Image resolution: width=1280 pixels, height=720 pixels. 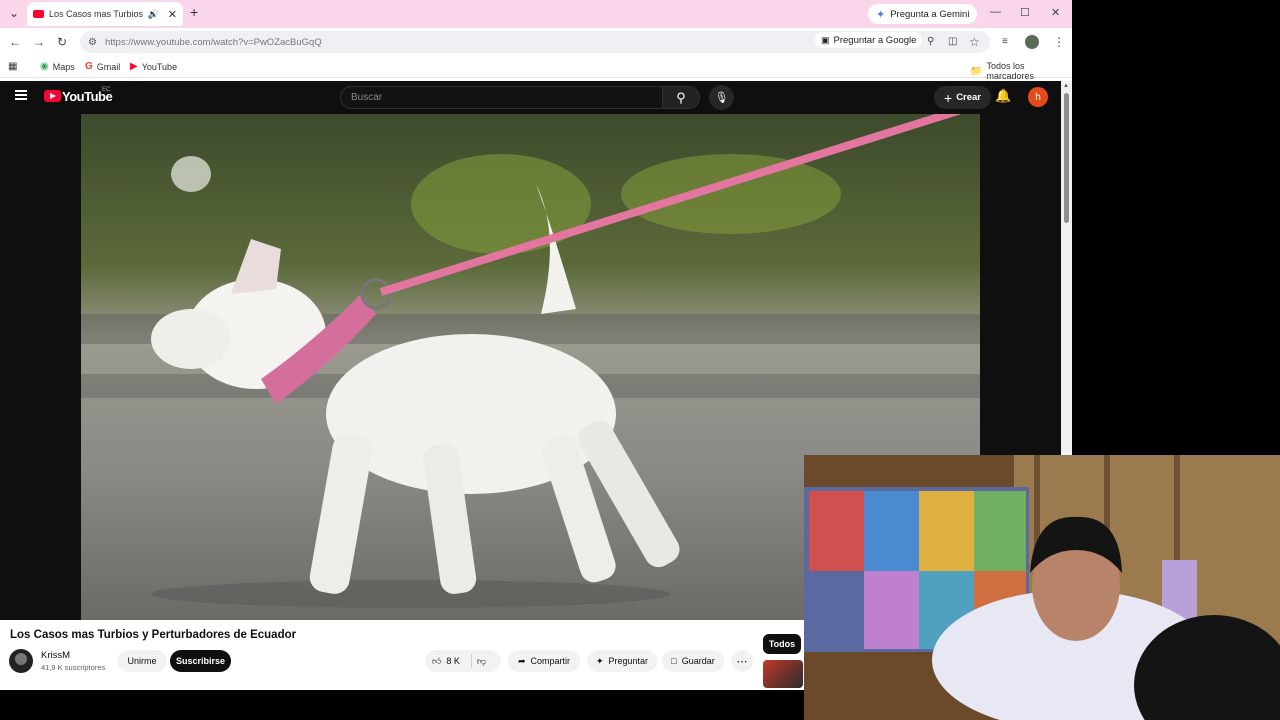 I want to click on country-code: EC, so click(x=106, y=90).